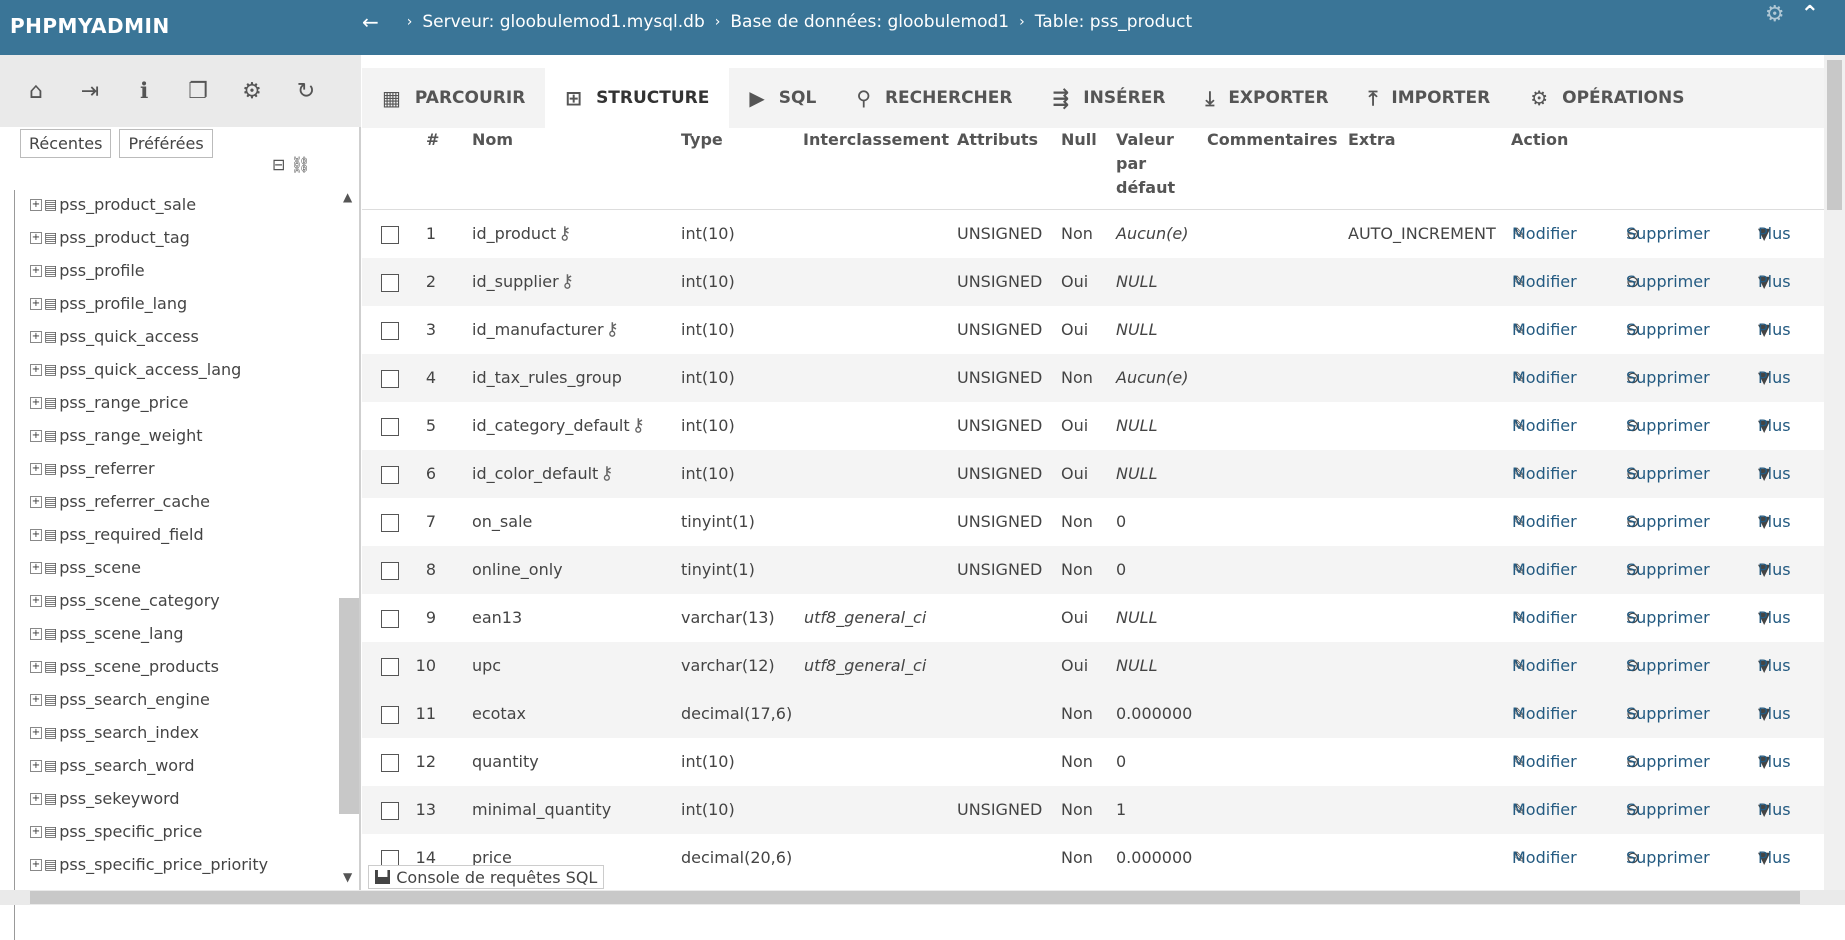  I want to click on column-name: ecotax, so click(499, 714).